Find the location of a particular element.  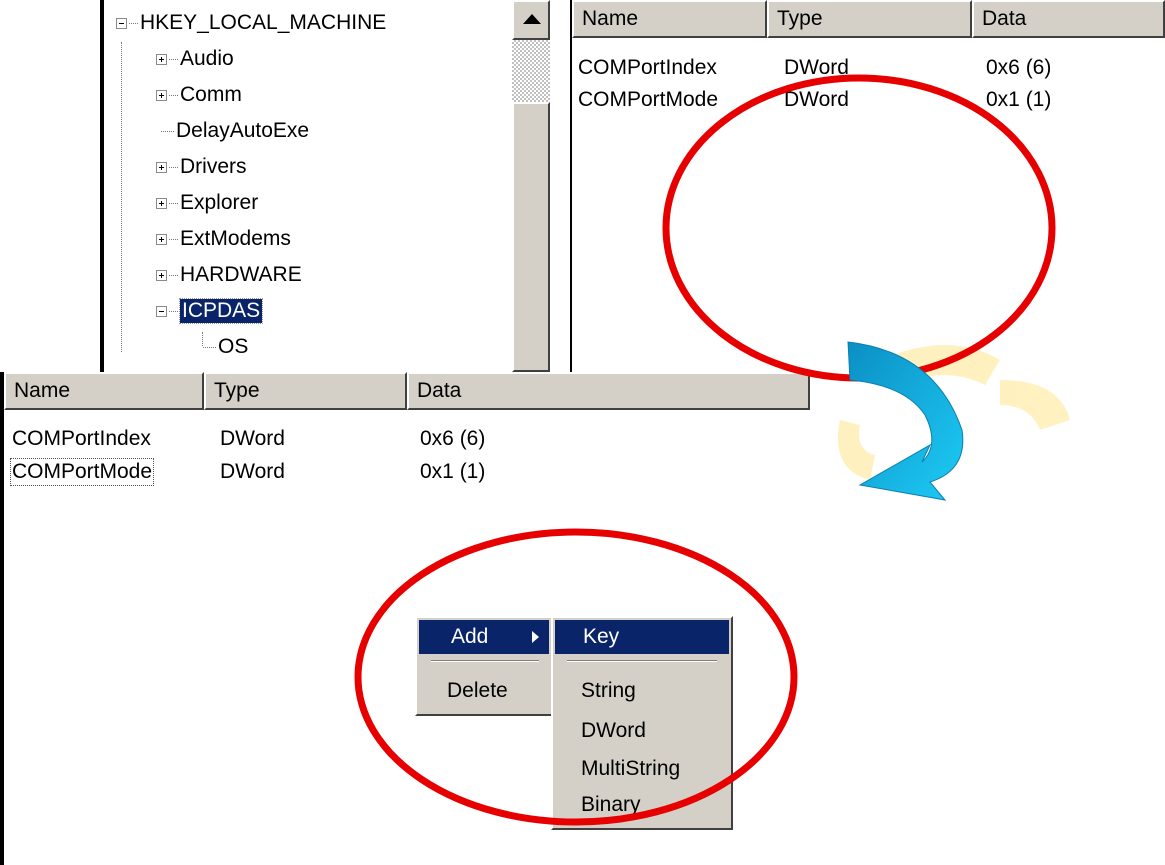

annotation-circle-top is located at coordinates (859, 228).